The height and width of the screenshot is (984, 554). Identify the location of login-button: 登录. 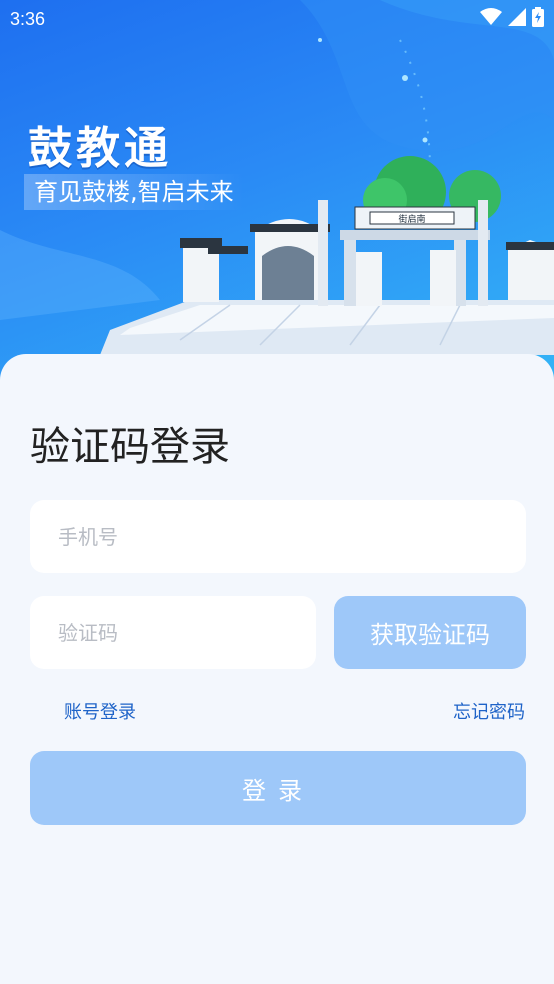
(278, 788).